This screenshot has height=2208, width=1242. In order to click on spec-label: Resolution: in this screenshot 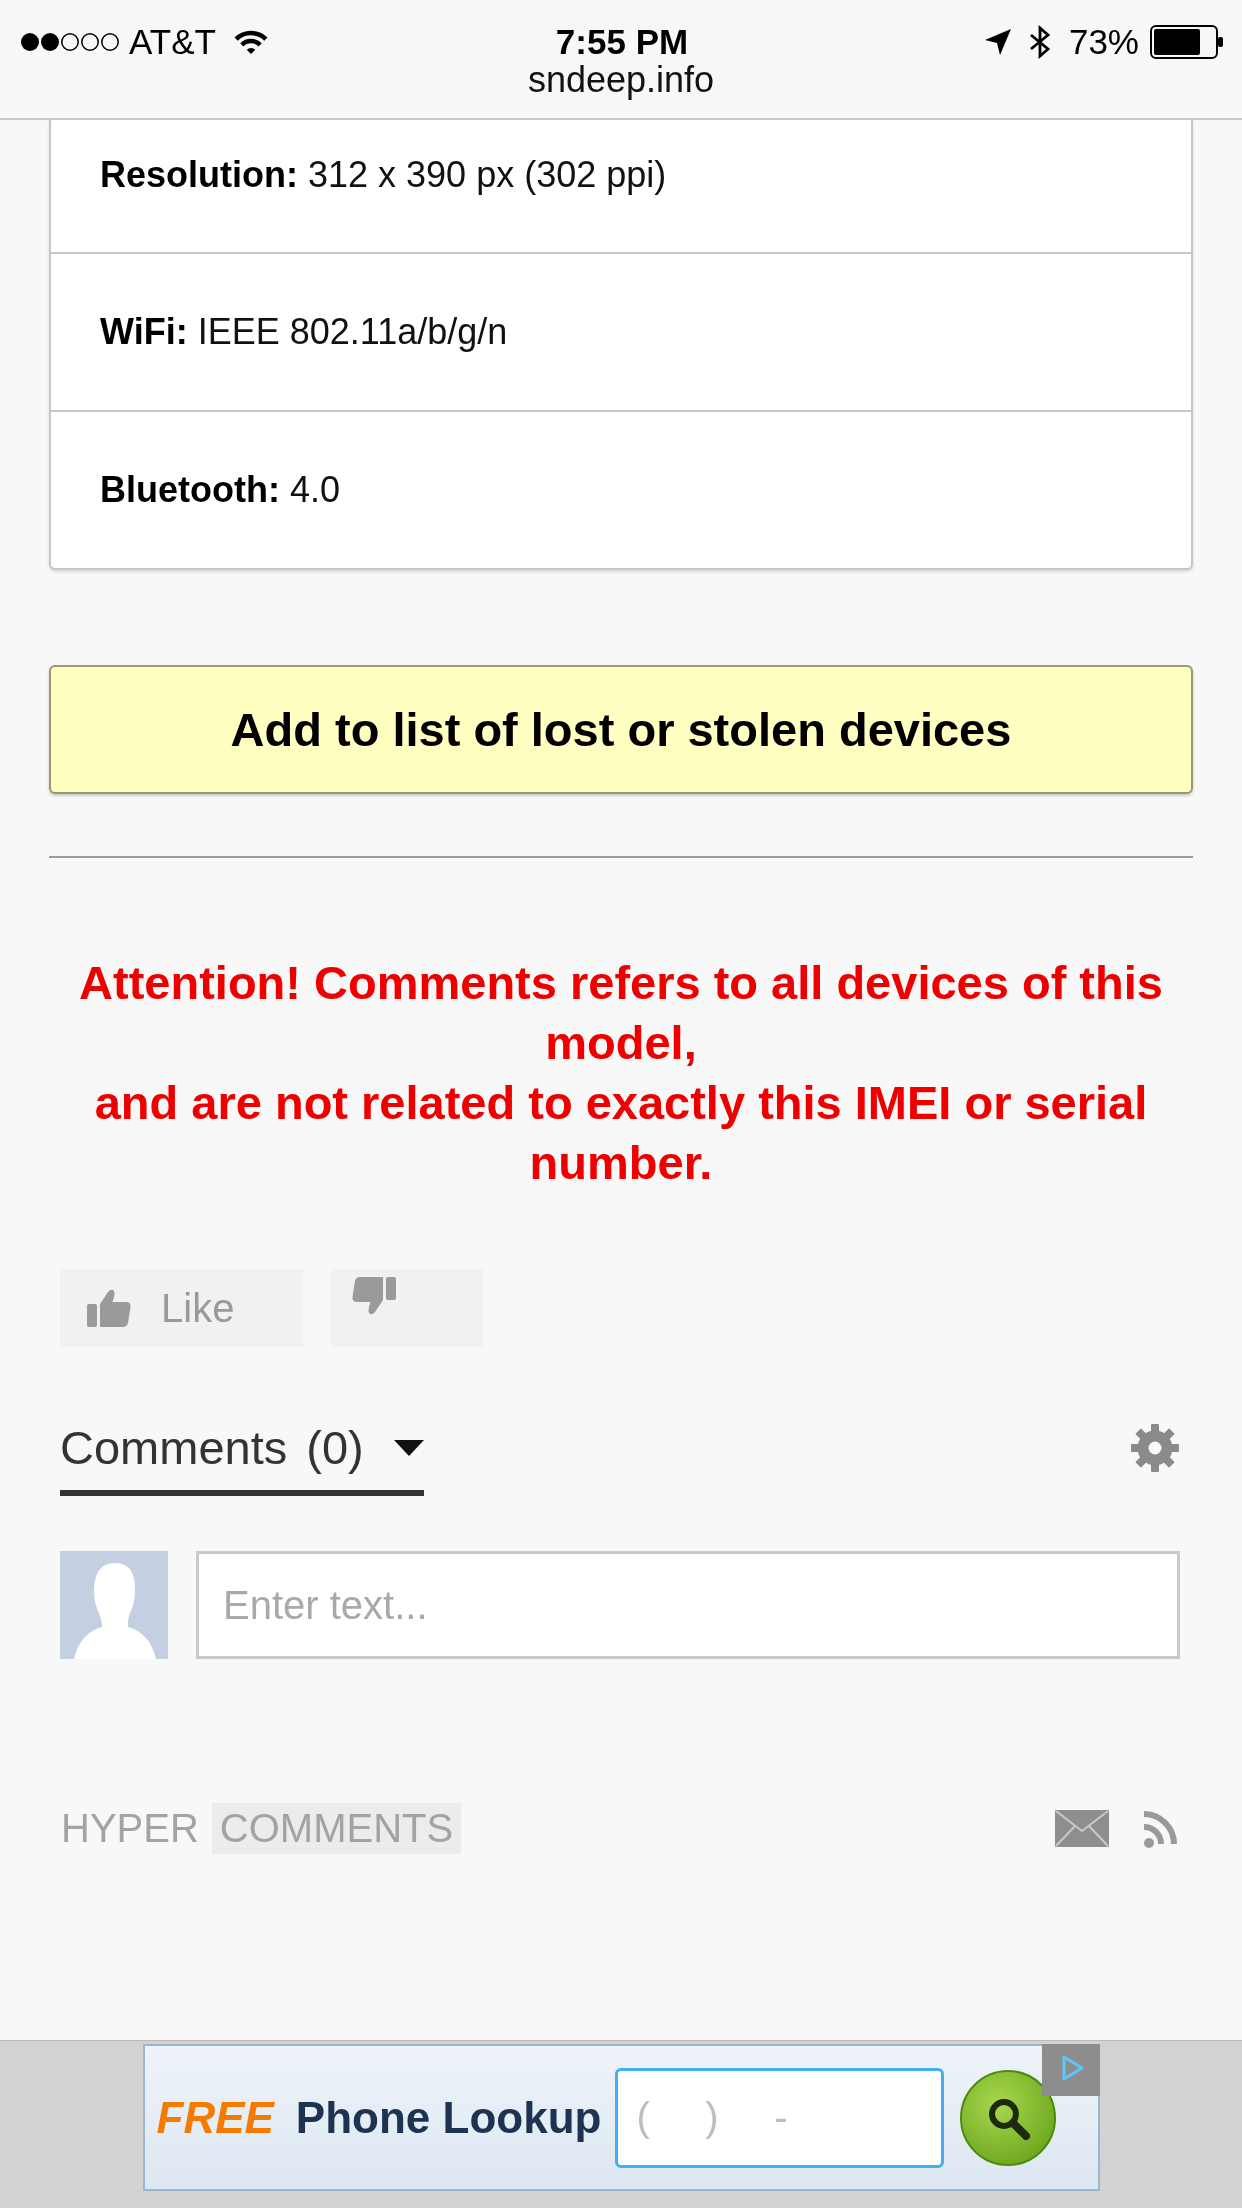, I will do `click(199, 174)`.